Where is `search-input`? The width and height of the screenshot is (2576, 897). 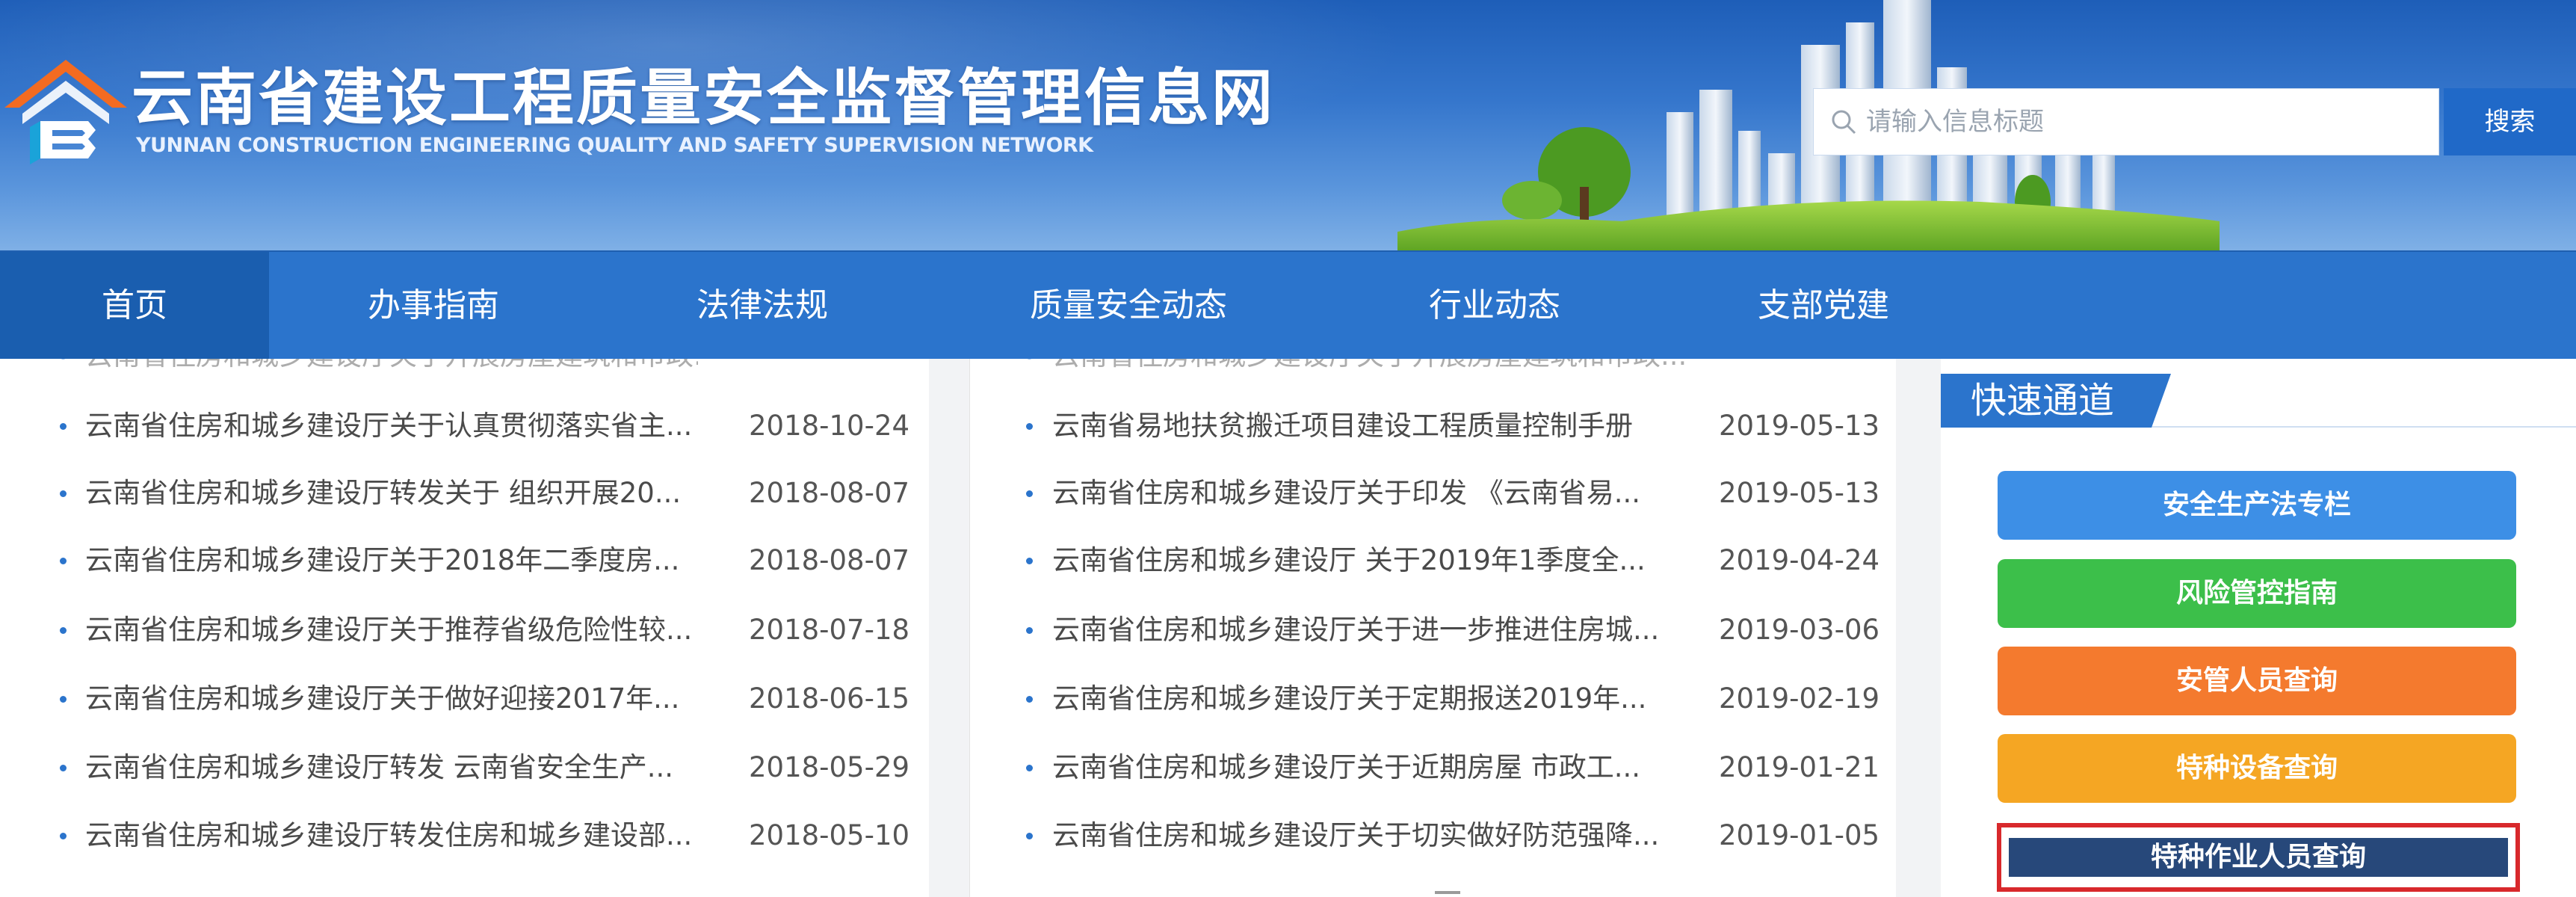
search-input is located at coordinates (2146, 122).